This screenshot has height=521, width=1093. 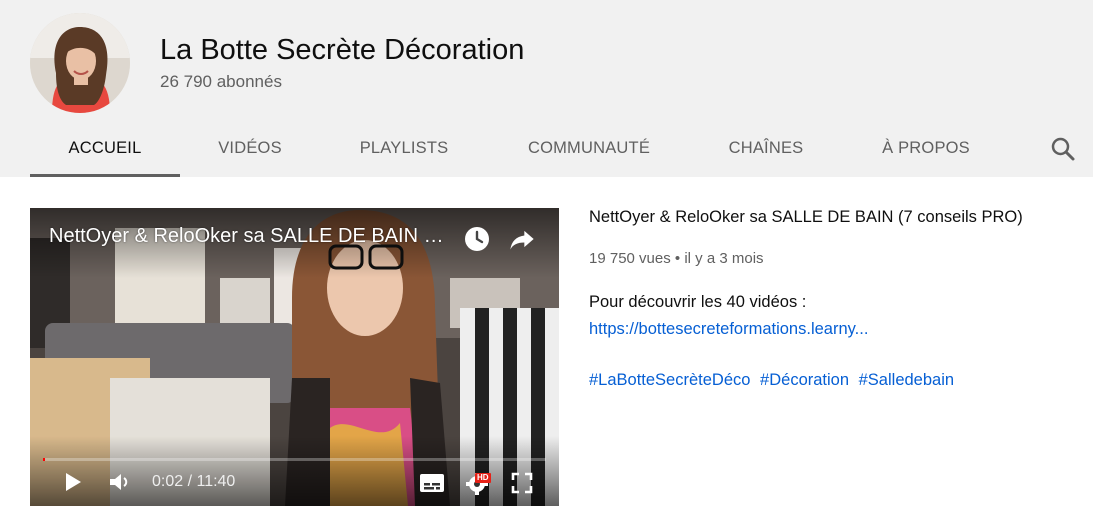 What do you see at coordinates (194, 481) in the screenshot?
I see `time-display: 0:02 / 11:40` at bounding box center [194, 481].